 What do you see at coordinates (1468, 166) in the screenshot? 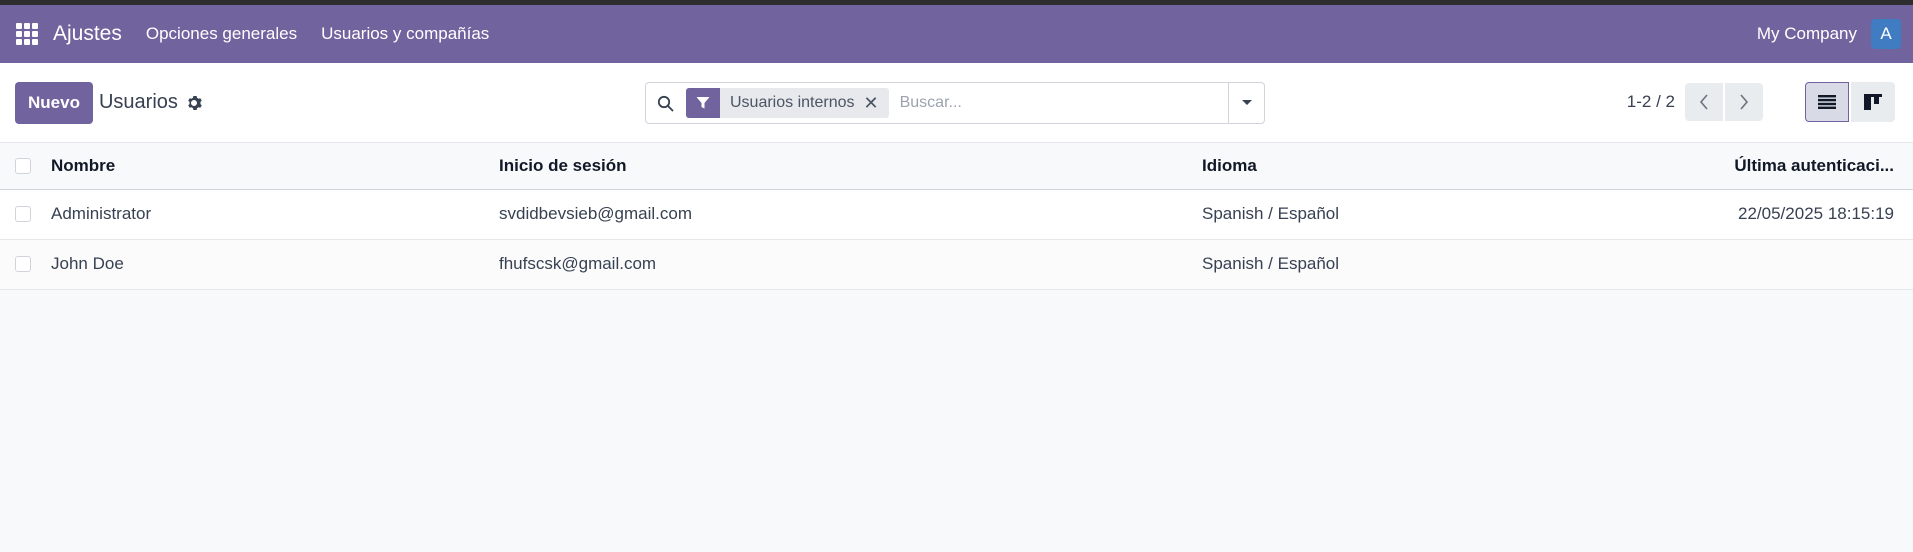
I see `column-language: Idioma` at bounding box center [1468, 166].